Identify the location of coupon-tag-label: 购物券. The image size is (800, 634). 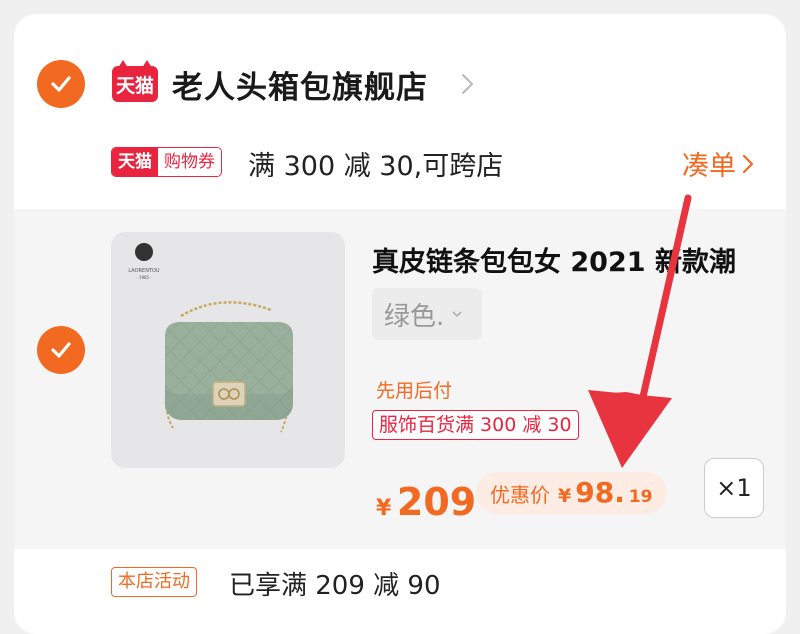
(189, 162).